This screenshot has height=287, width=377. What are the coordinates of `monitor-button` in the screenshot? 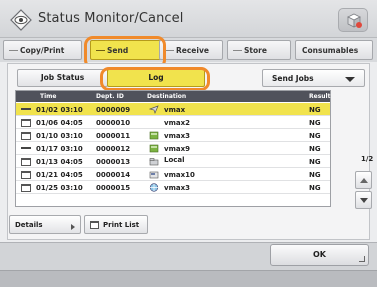 It's located at (353, 20).